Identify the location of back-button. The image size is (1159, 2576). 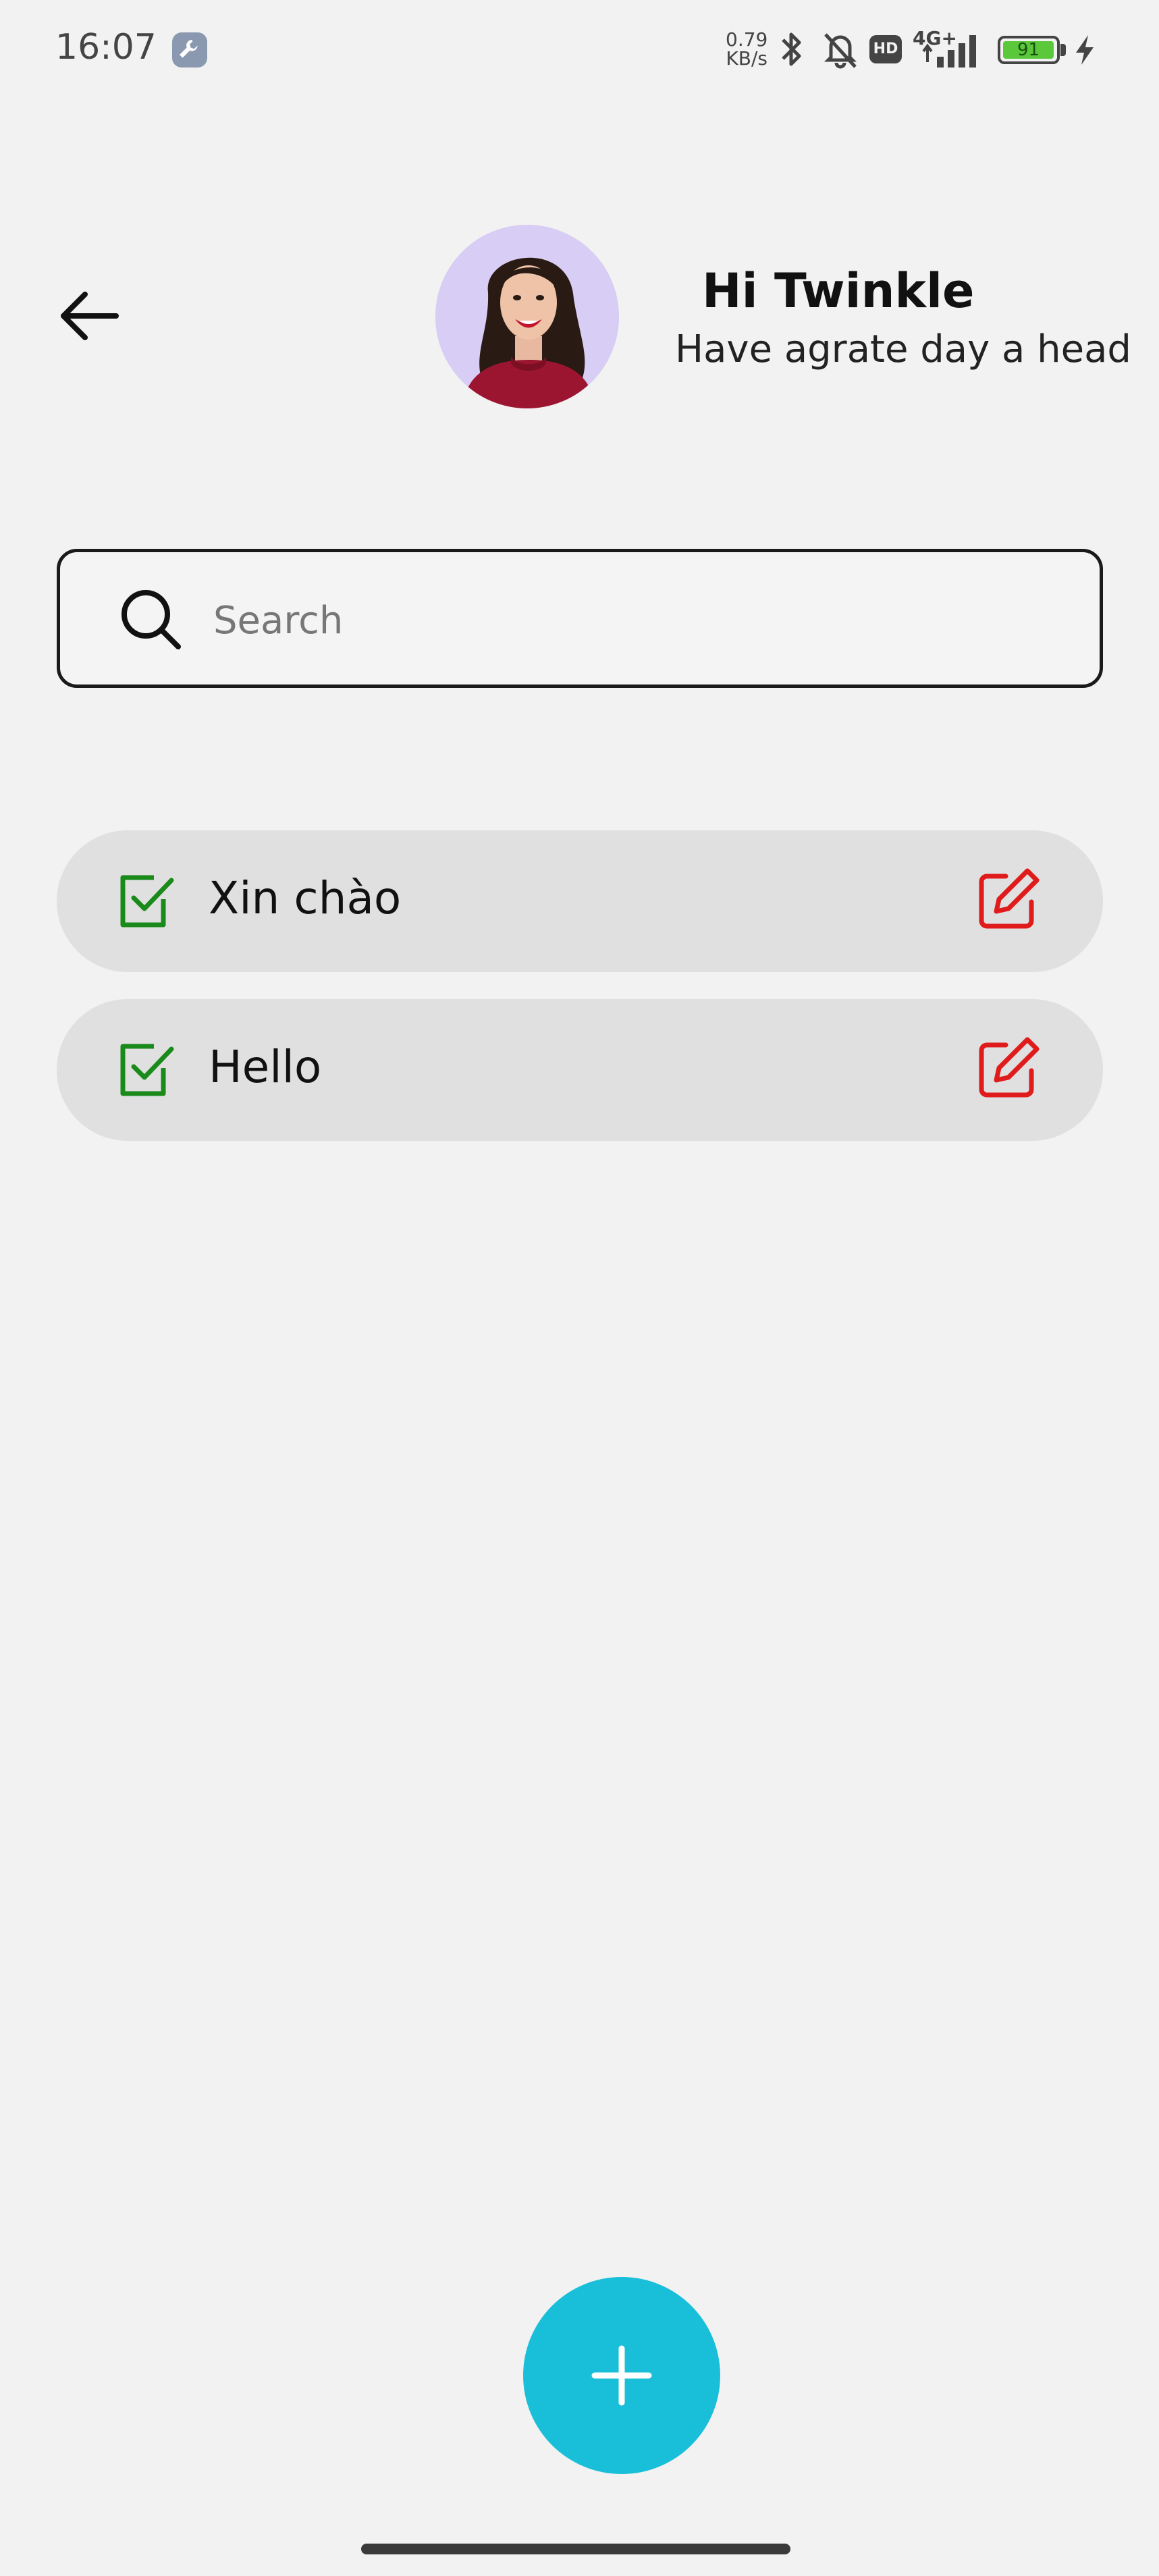
(88, 317).